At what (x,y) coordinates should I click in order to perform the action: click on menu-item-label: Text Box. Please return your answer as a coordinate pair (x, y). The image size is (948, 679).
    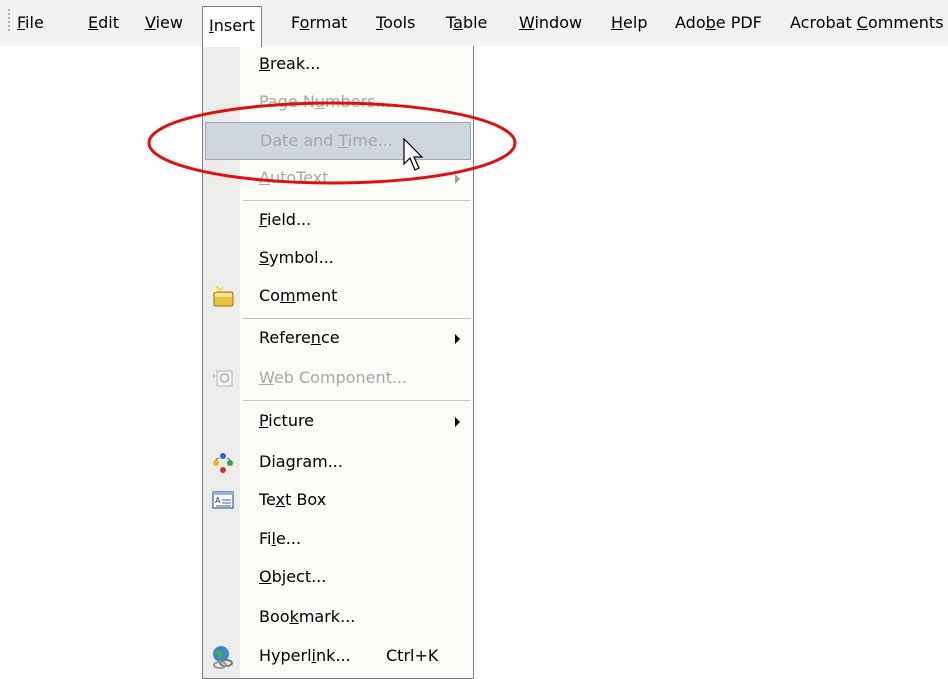
    Looking at the image, I should click on (293, 499).